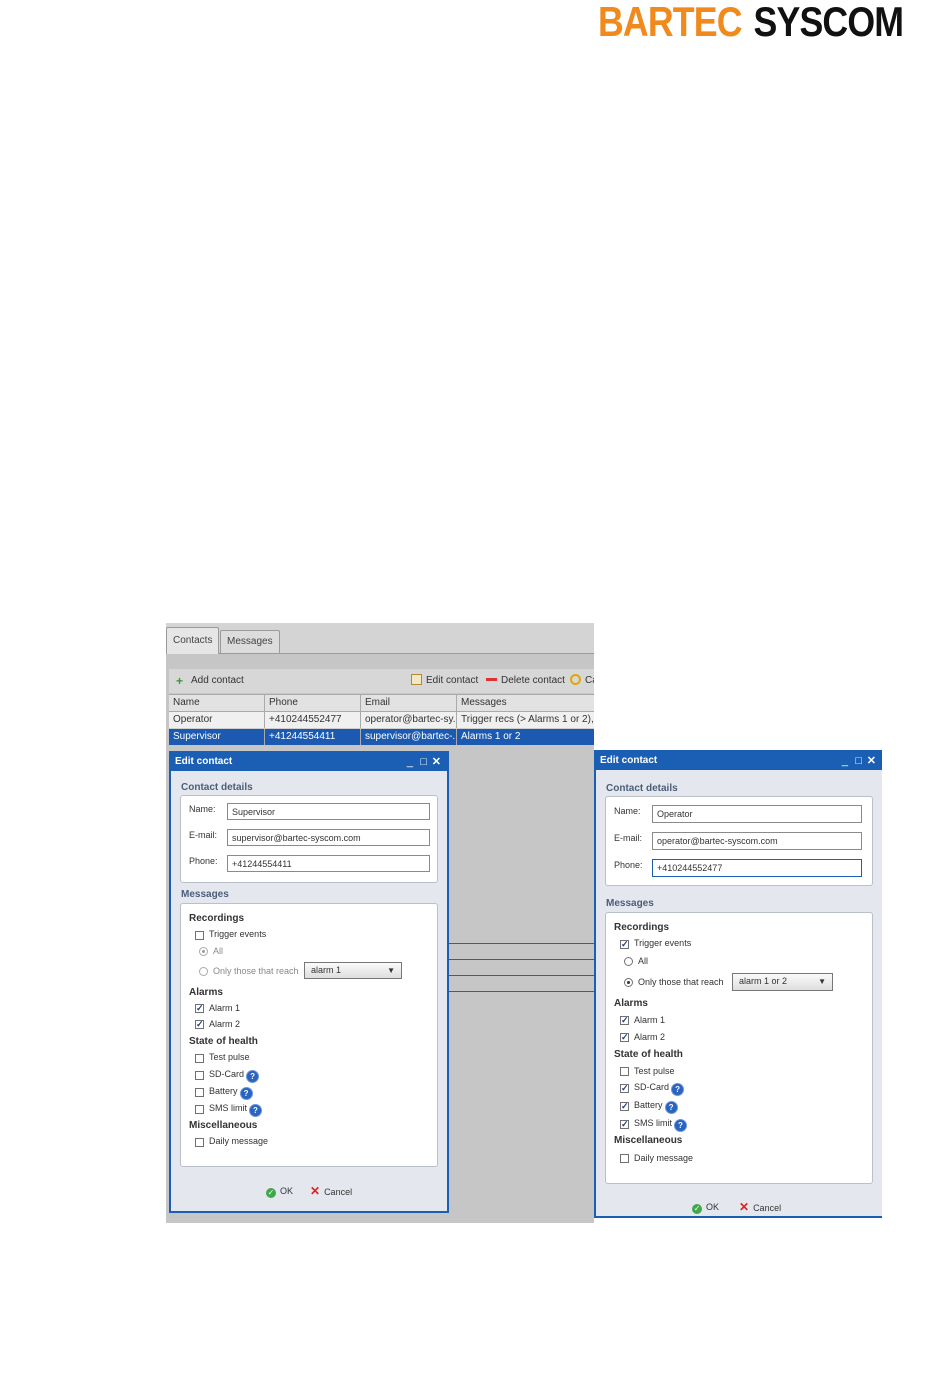 Image resolution: width=950 pixels, height=1398 pixels. What do you see at coordinates (199, 935) in the screenshot?
I see `trigger-events-checkbox` at bounding box center [199, 935].